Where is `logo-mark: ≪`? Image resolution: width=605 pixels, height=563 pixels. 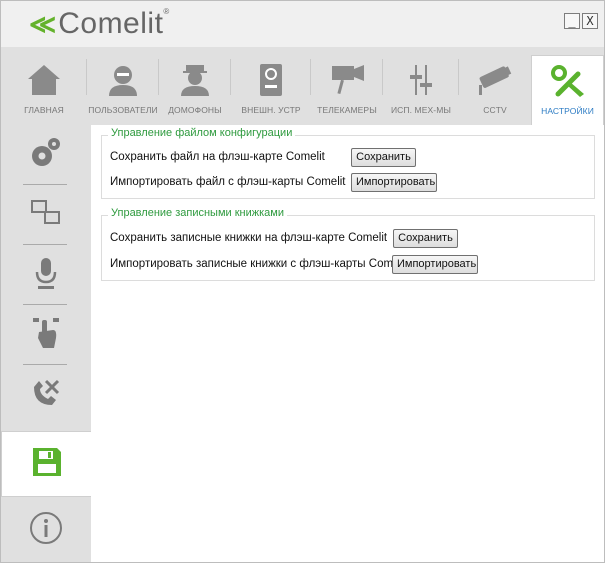
logo-mark: ≪ is located at coordinates (42, 24).